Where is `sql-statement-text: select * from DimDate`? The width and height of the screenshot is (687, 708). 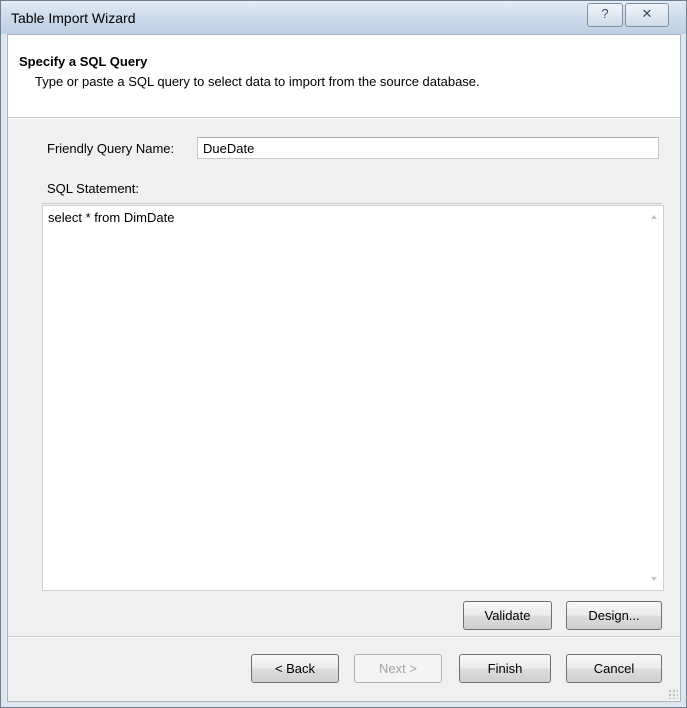
sql-statement-text: select * from DimDate is located at coordinates (111, 217).